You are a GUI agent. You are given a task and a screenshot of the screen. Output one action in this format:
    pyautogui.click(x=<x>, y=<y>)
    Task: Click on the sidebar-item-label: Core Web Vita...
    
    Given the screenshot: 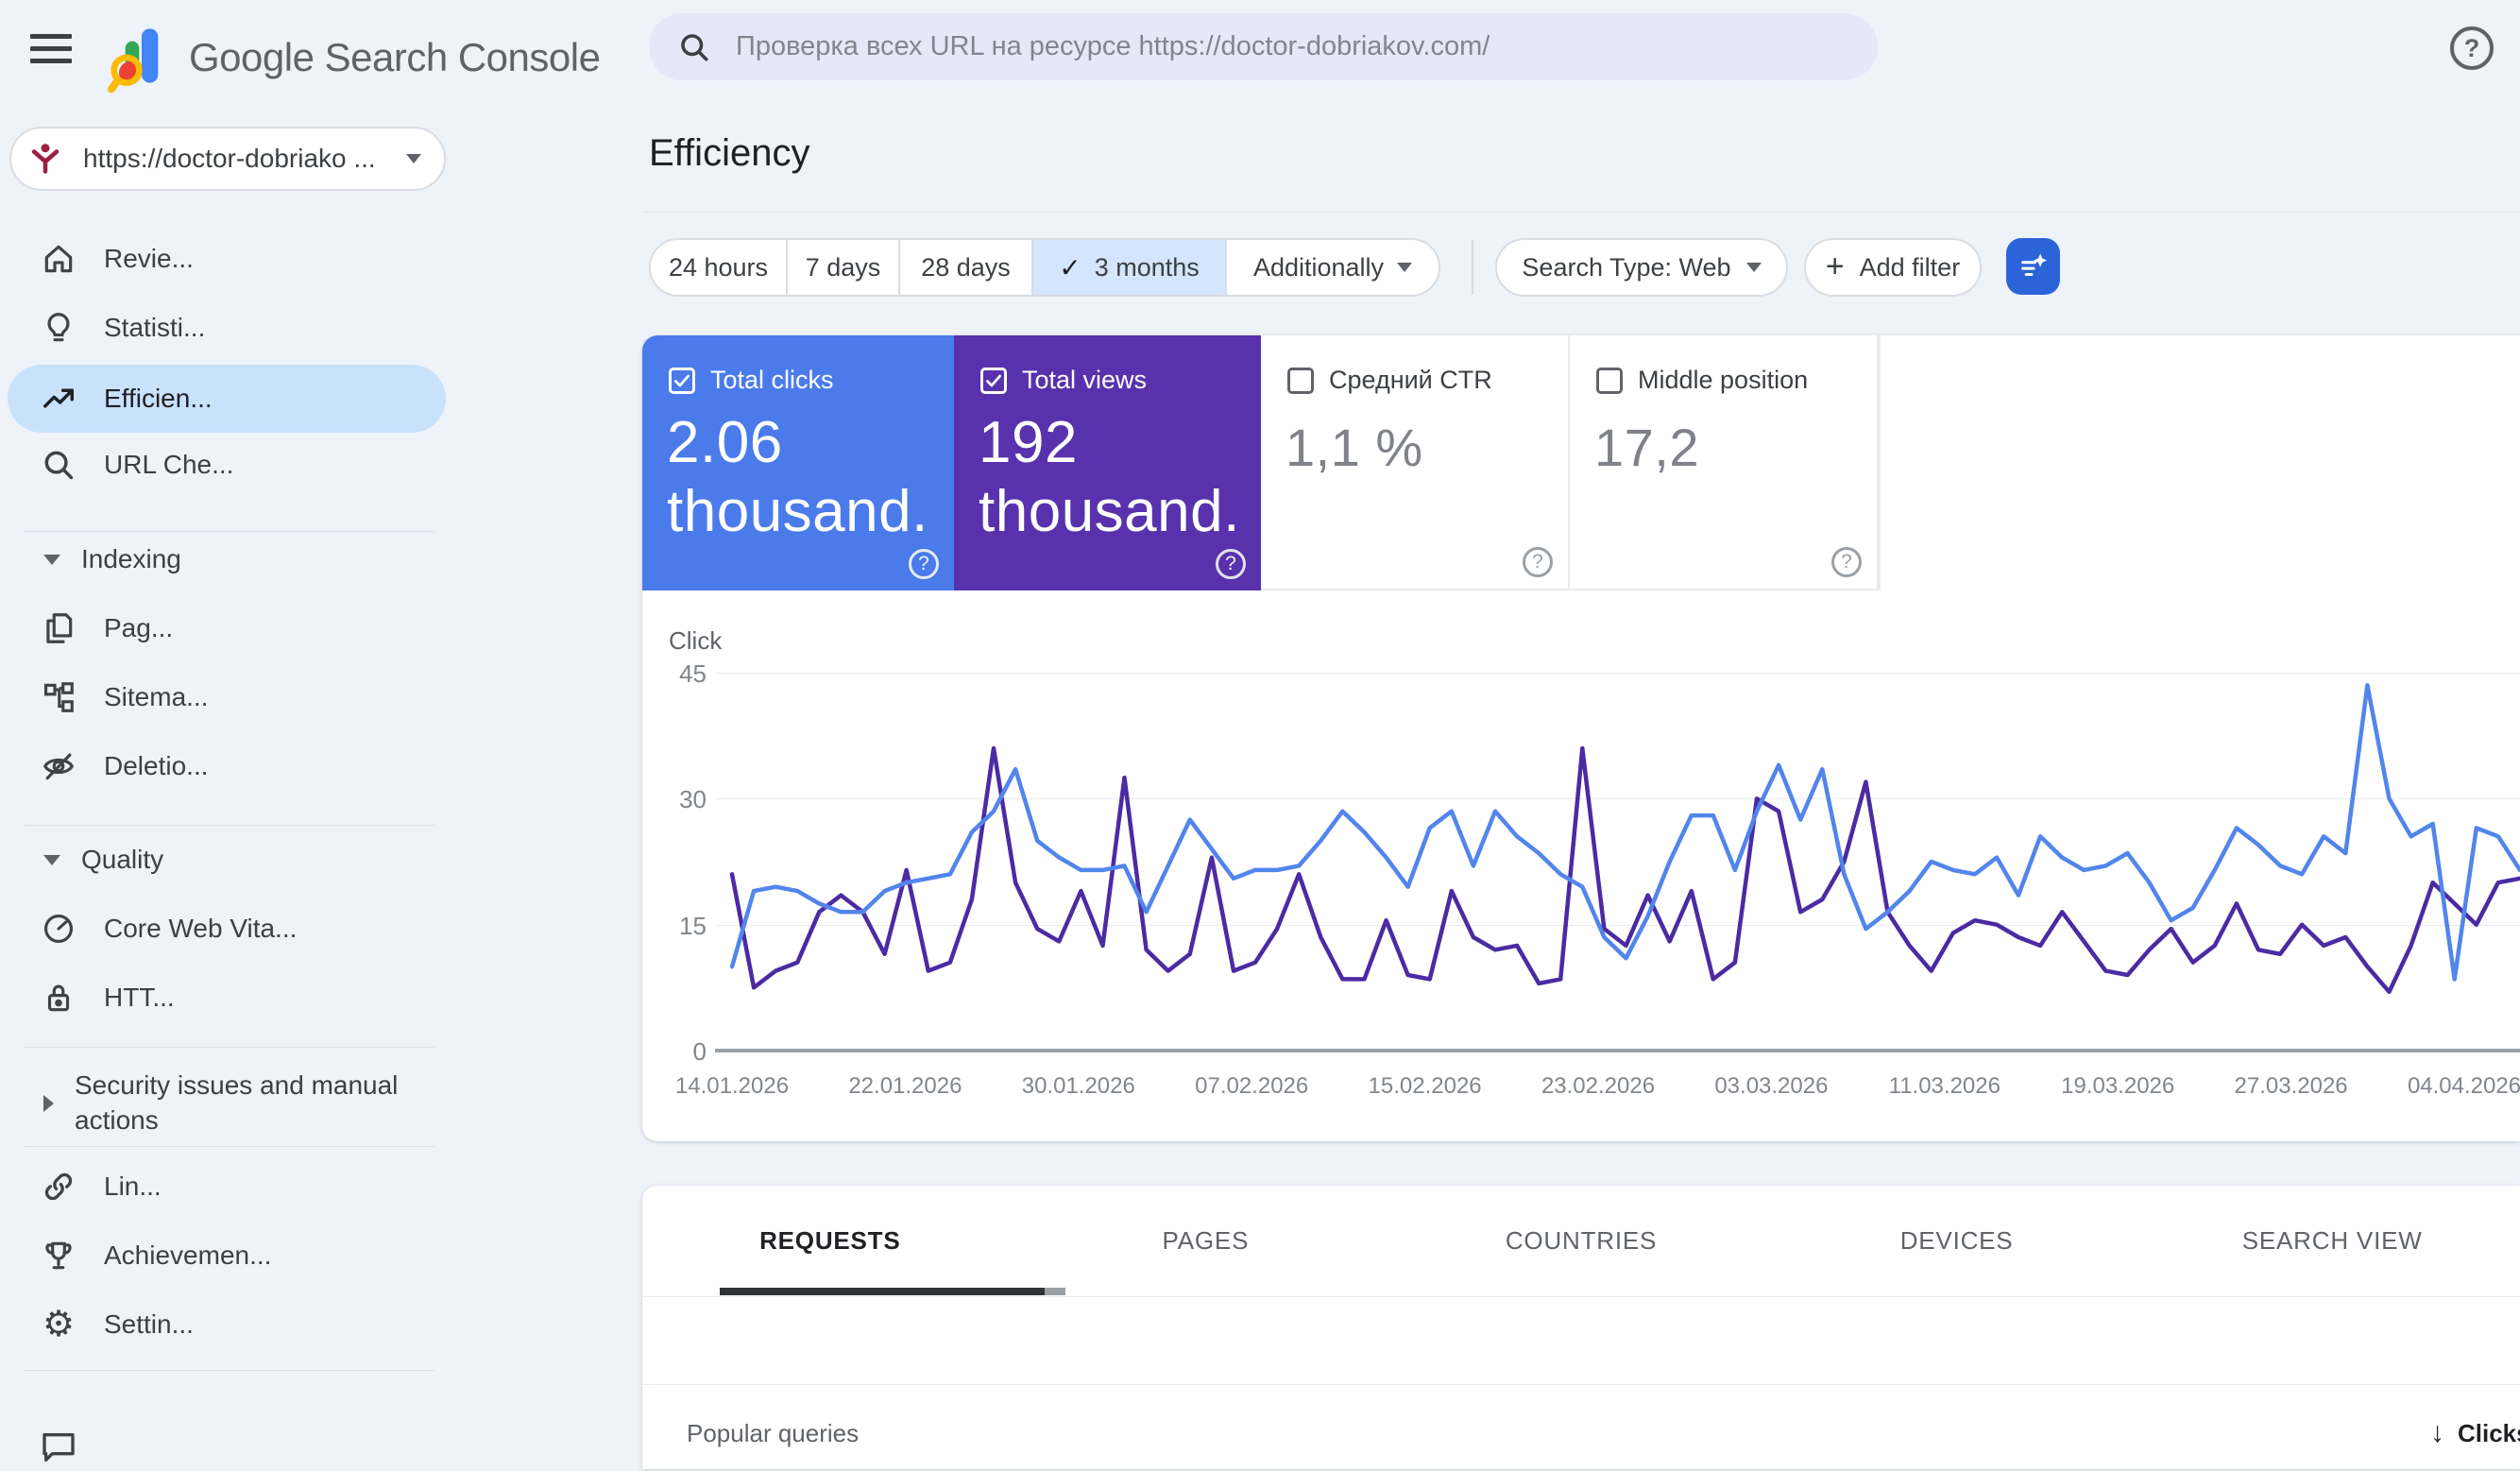 What is the action you would take?
    pyautogui.click(x=201, y=928)
    